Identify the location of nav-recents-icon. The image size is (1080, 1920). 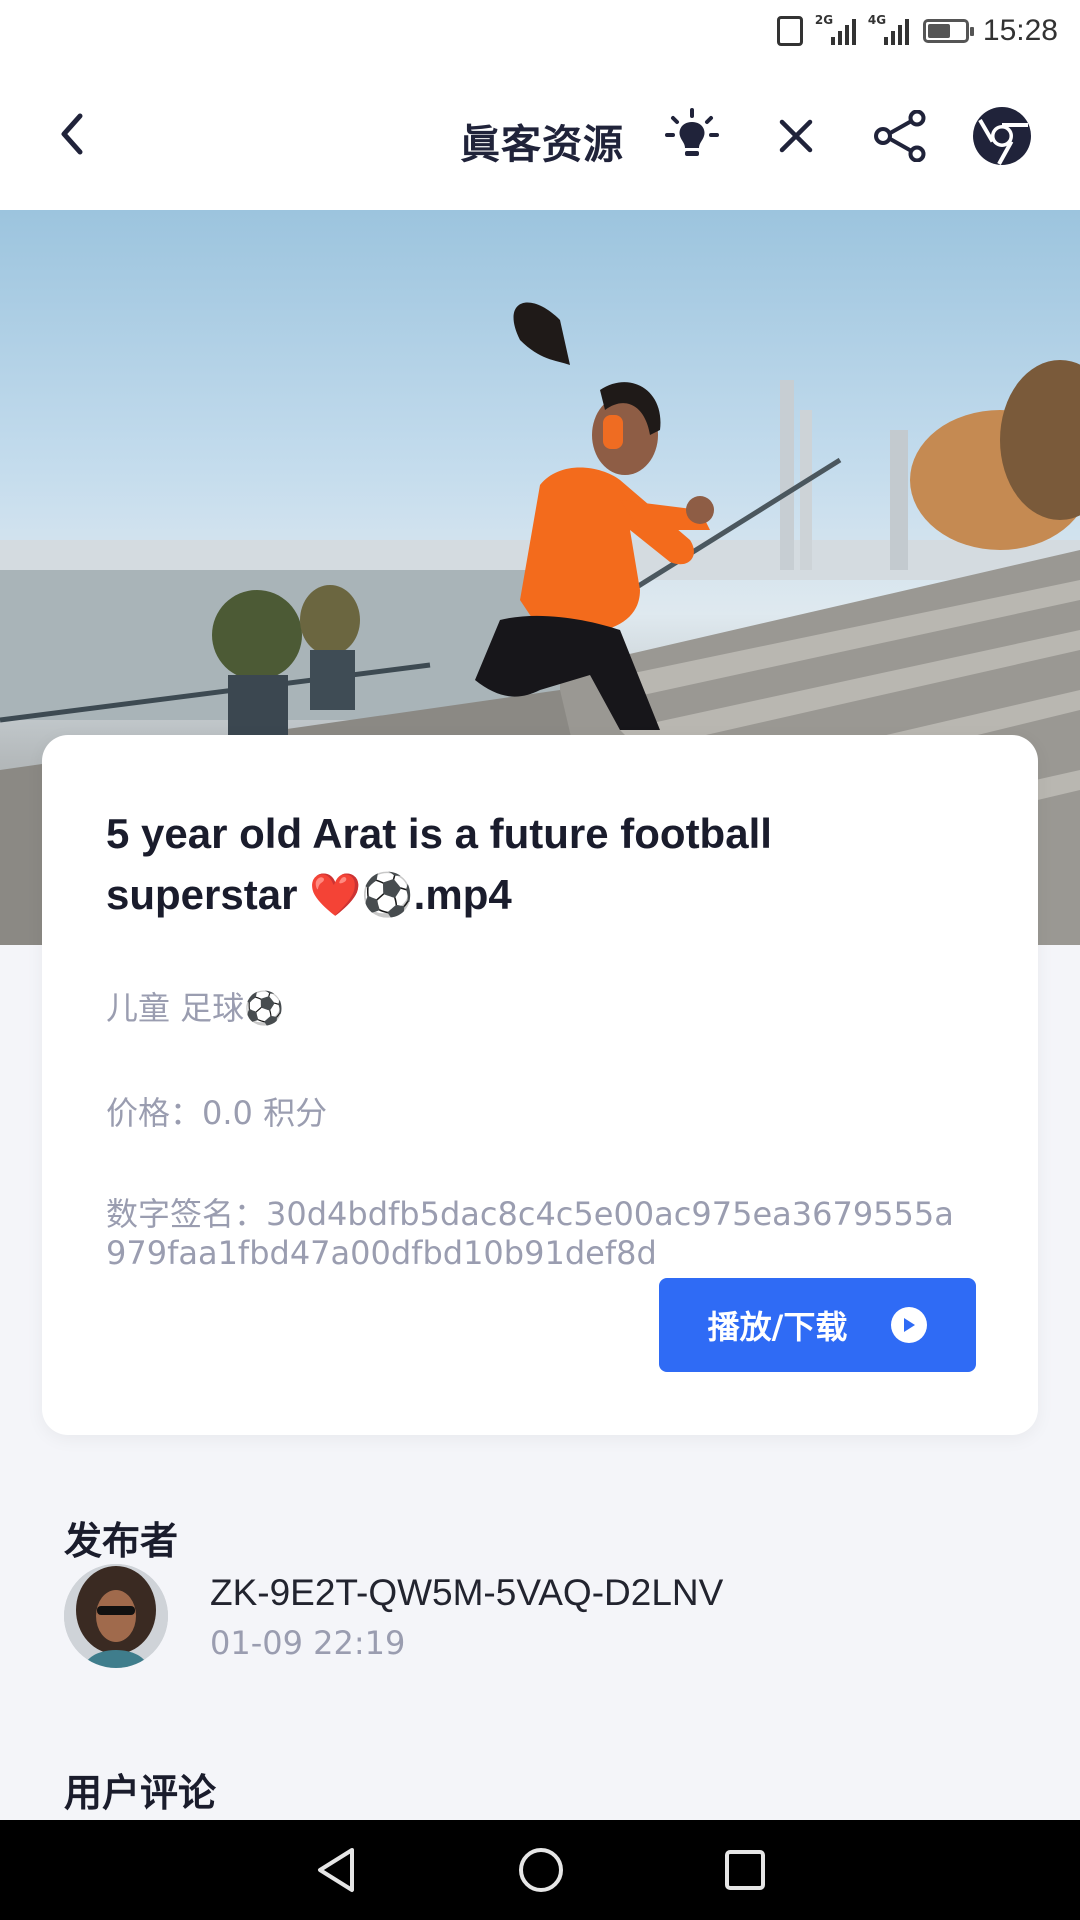
(745, 1870).